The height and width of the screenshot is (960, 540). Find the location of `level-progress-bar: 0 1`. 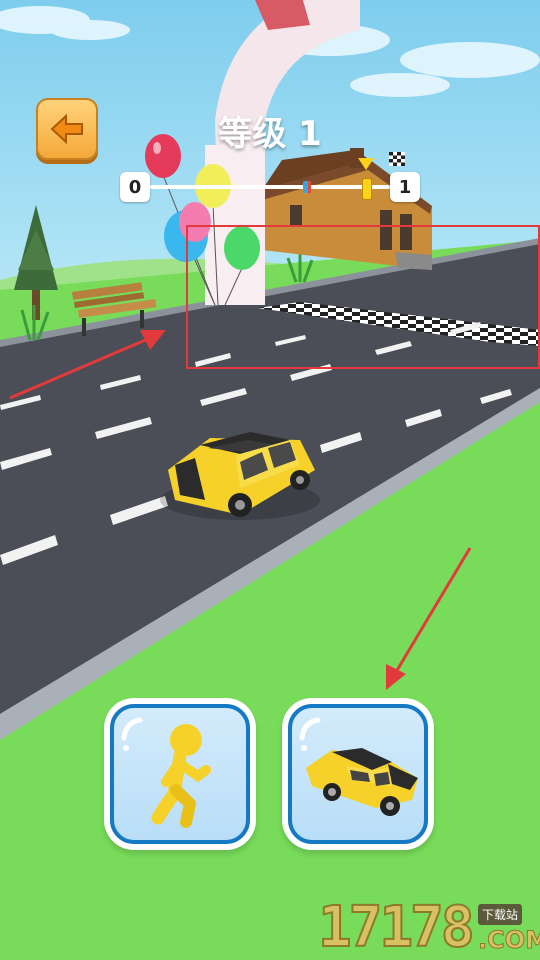

level-progress-bar: 0 1 is located at coordinates (270, 179).